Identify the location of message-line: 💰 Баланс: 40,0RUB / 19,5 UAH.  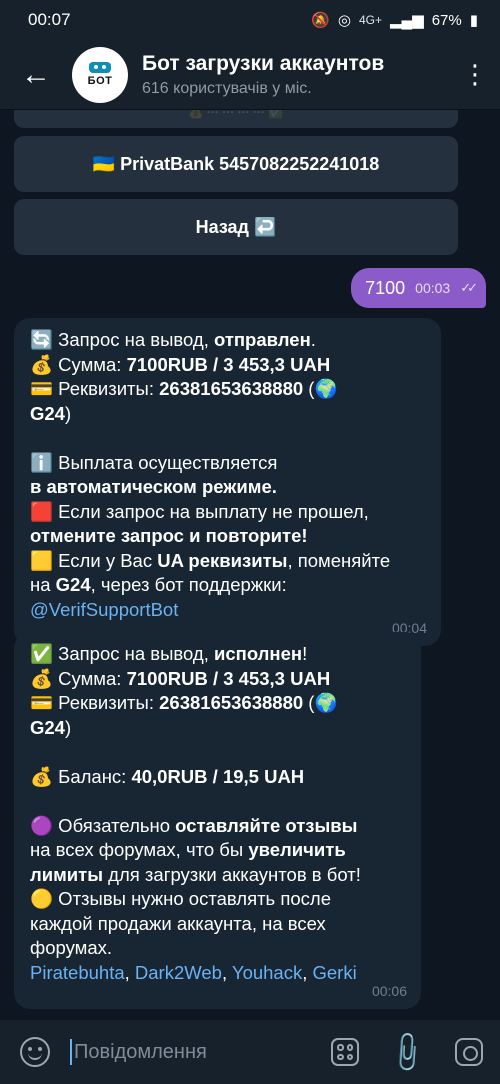
(167, 776).